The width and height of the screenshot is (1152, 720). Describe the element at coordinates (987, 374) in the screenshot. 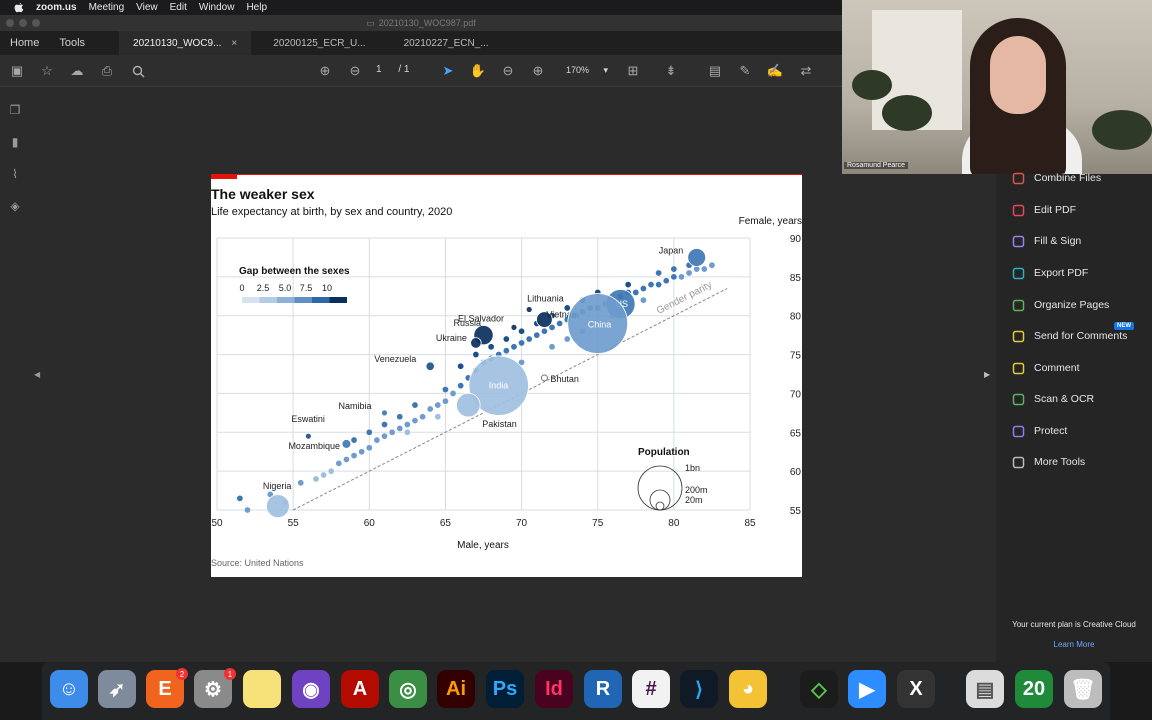

I see `expand-panel-icon: ▶` at that location.